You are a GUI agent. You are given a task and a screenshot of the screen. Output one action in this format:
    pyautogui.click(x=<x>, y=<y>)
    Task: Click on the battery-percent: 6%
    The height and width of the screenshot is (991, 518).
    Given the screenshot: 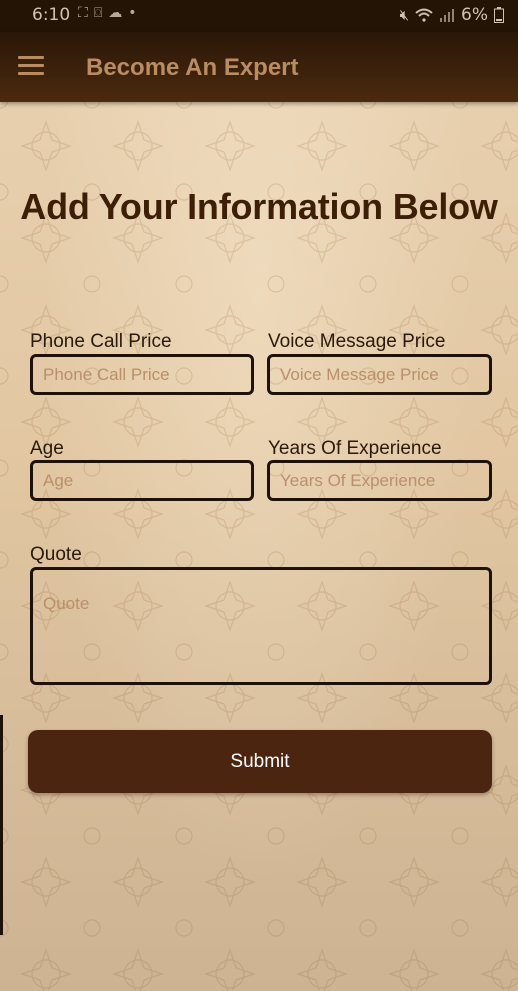 What is the action you would take?
    pyautogui.click(x=474, y=15)
    